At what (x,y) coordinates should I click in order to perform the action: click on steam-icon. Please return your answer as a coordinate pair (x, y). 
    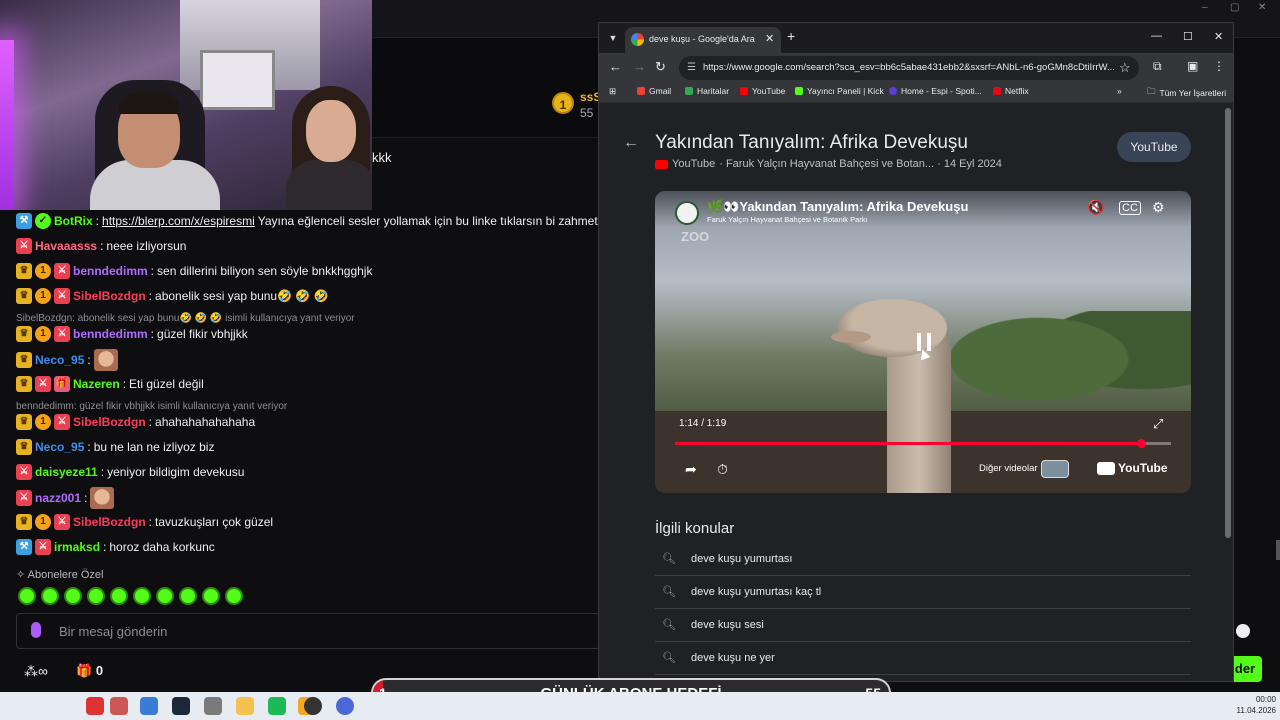
    Looking at the image, I should click on (181, 706).